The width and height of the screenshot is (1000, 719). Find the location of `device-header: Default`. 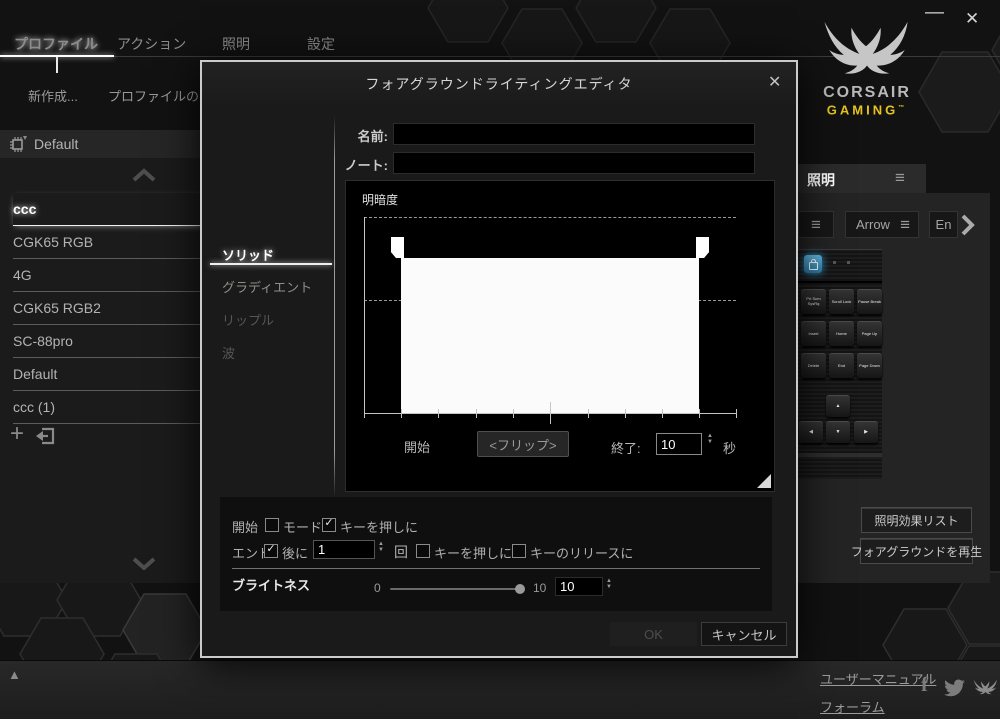

device-header: Default is located at coordinates (101, 144).